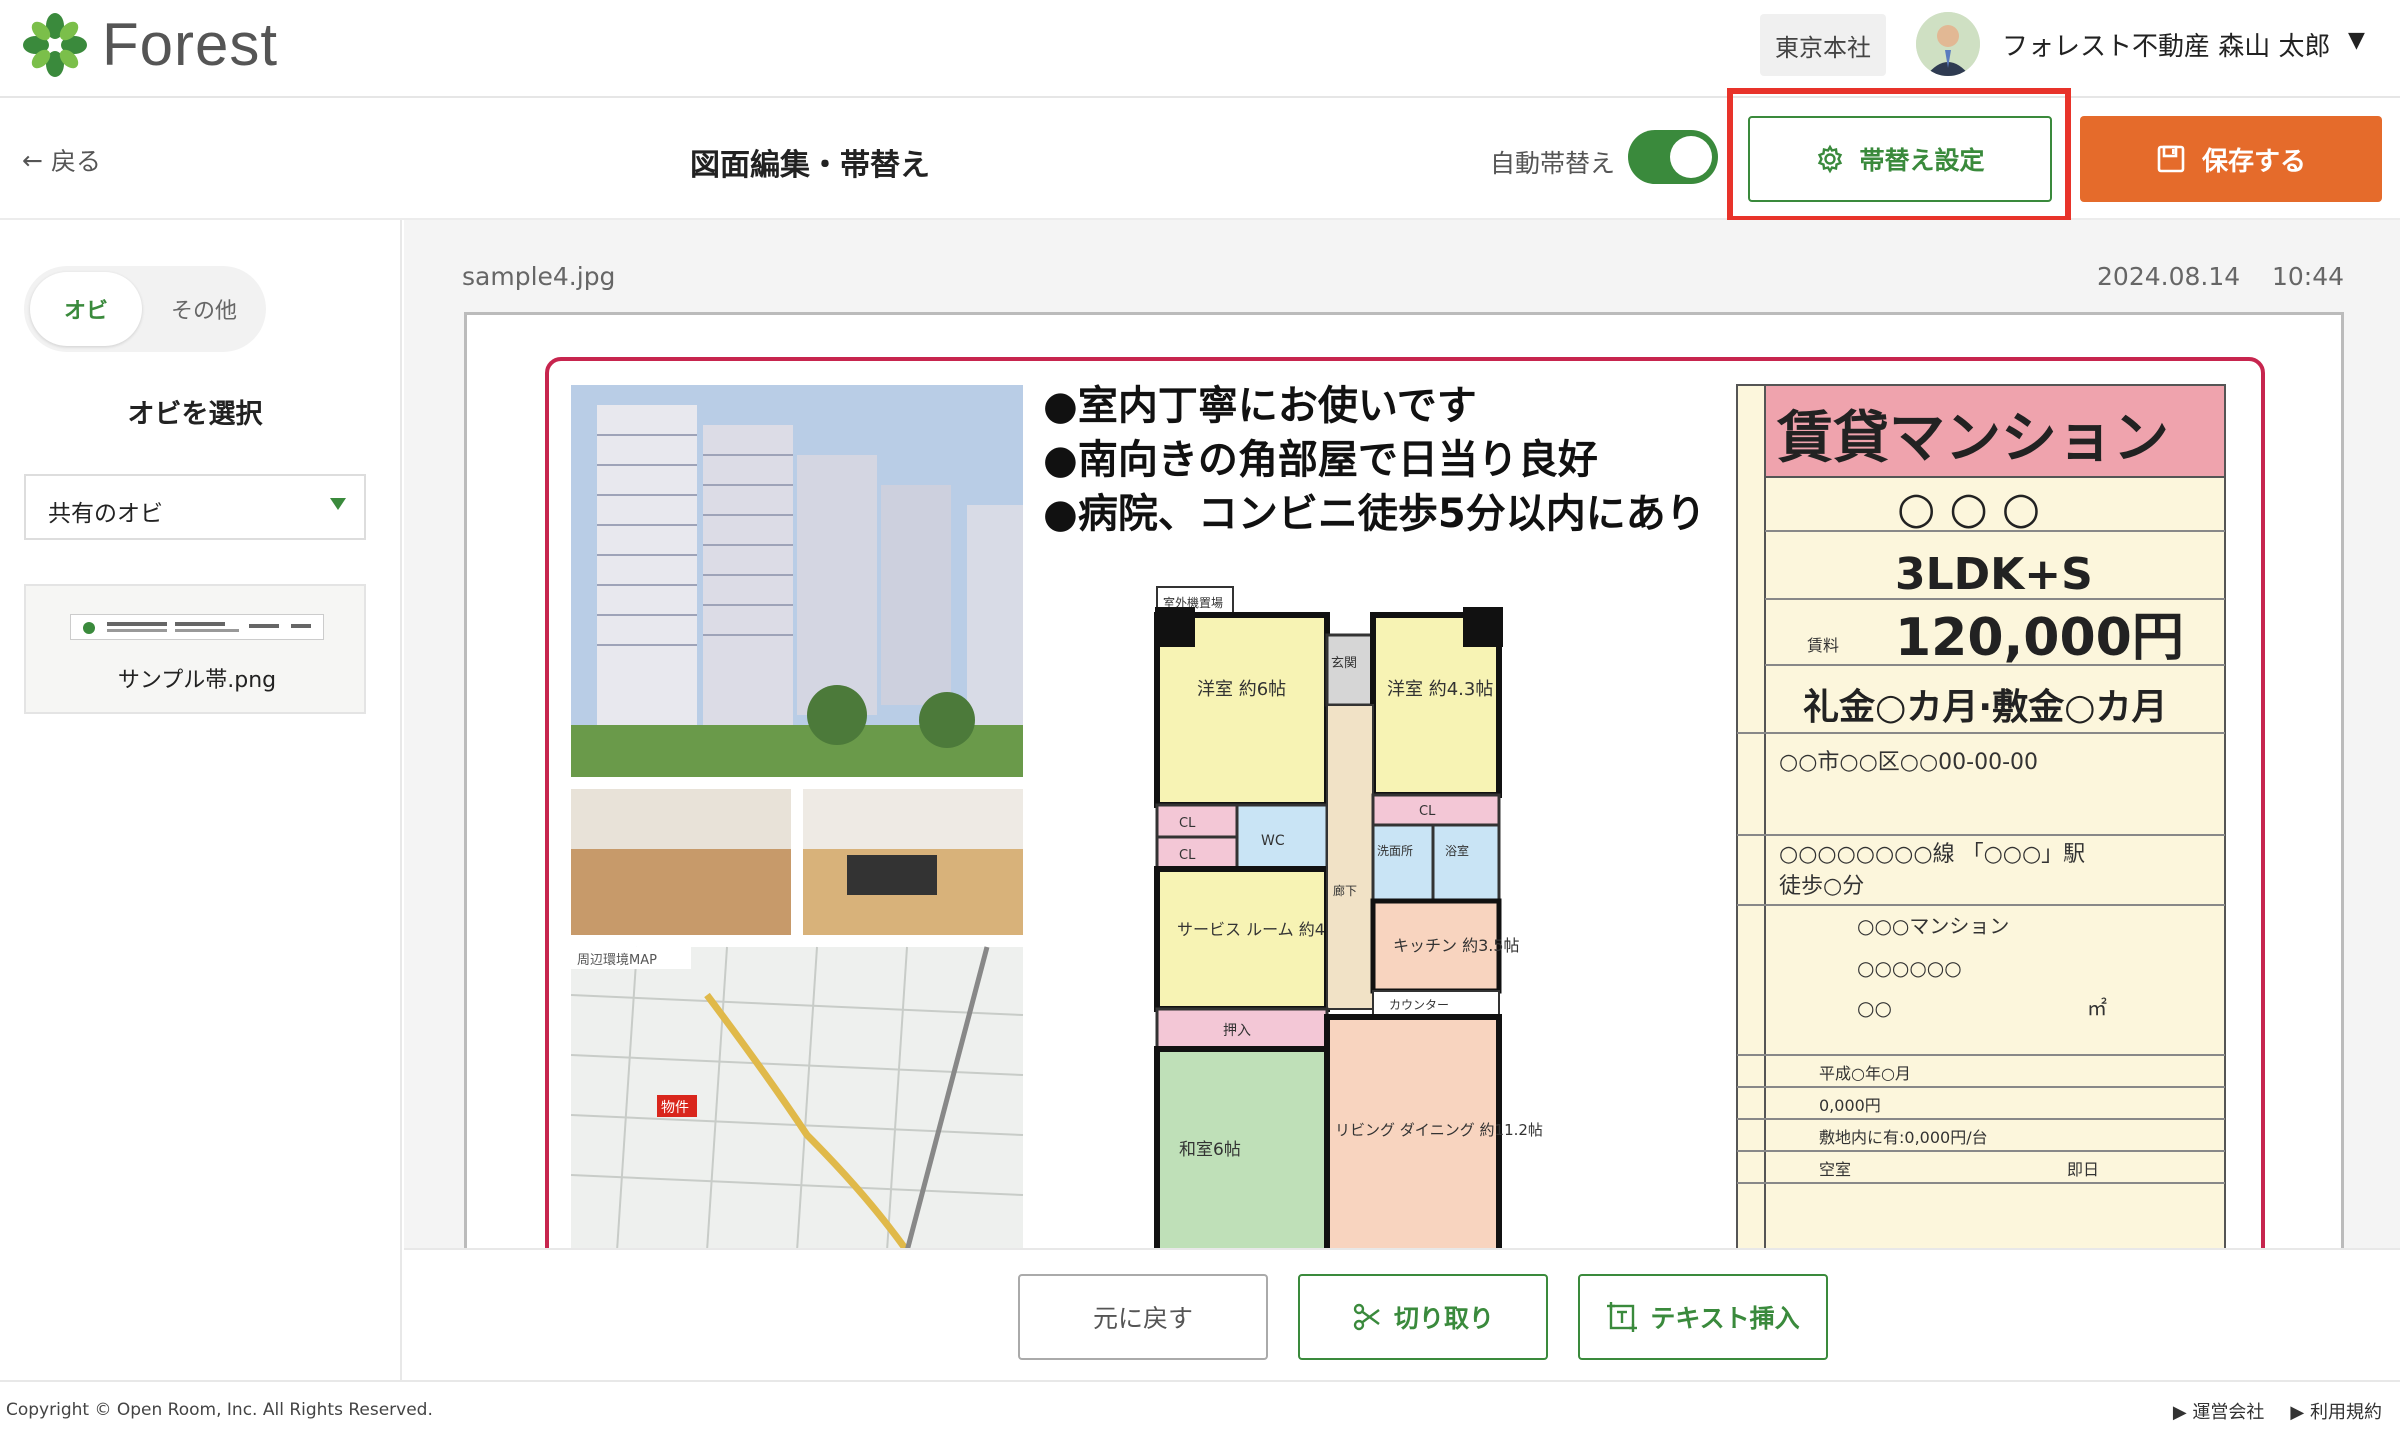  I want to click on action-bar: 元に戻す 切り取り テキスト挿入, so click(1402, 1314).